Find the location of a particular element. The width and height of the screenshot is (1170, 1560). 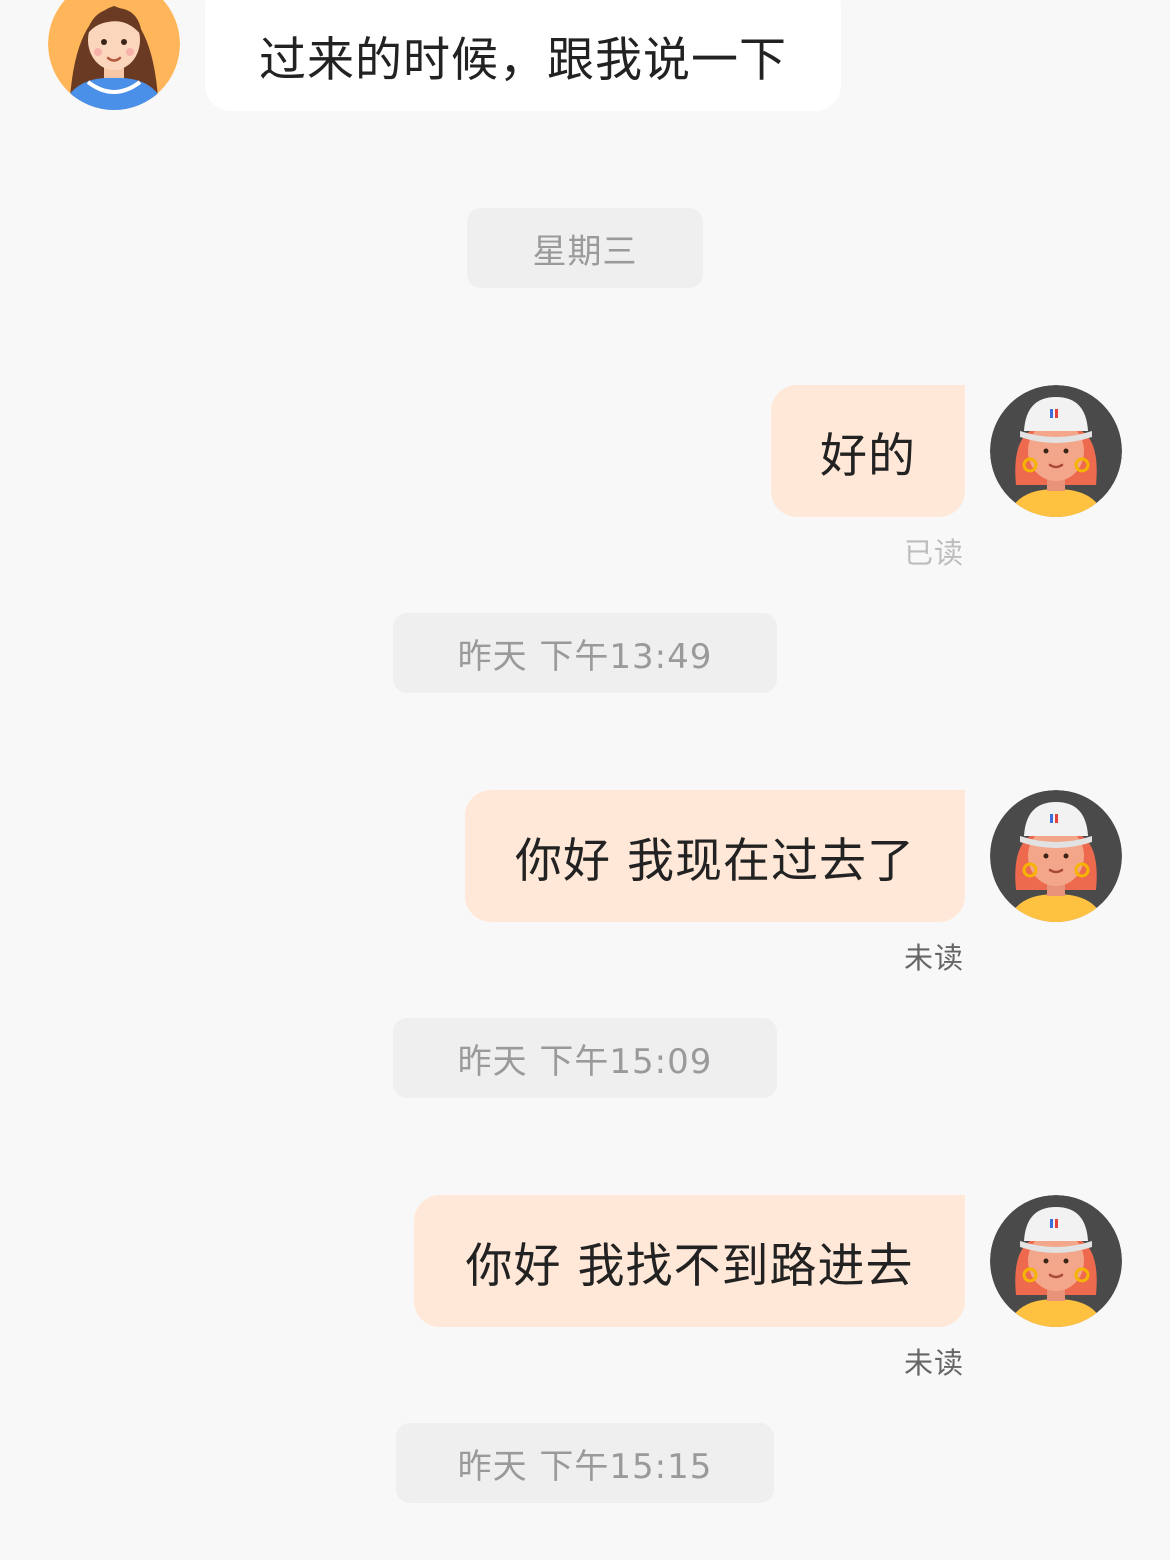

date-separator: 星期三 is located at coordinates (585, 248).